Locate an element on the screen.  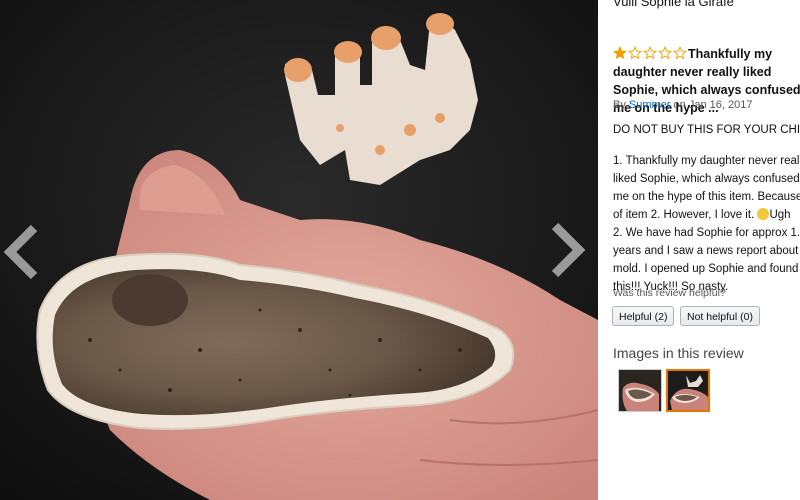
review-image-thumbnail is located at coordinates (640, 390).